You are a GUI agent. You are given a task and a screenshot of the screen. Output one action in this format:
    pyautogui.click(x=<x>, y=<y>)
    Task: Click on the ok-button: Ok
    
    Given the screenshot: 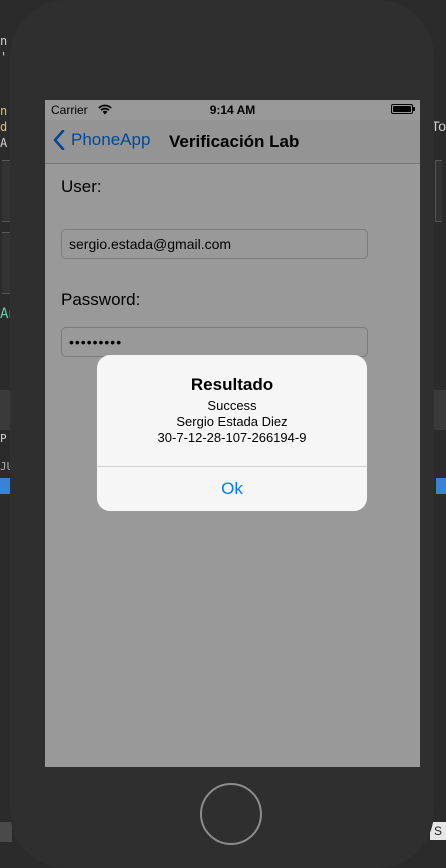 What is the action you would take?
    pyautogui.click(x=232, y=489)
    